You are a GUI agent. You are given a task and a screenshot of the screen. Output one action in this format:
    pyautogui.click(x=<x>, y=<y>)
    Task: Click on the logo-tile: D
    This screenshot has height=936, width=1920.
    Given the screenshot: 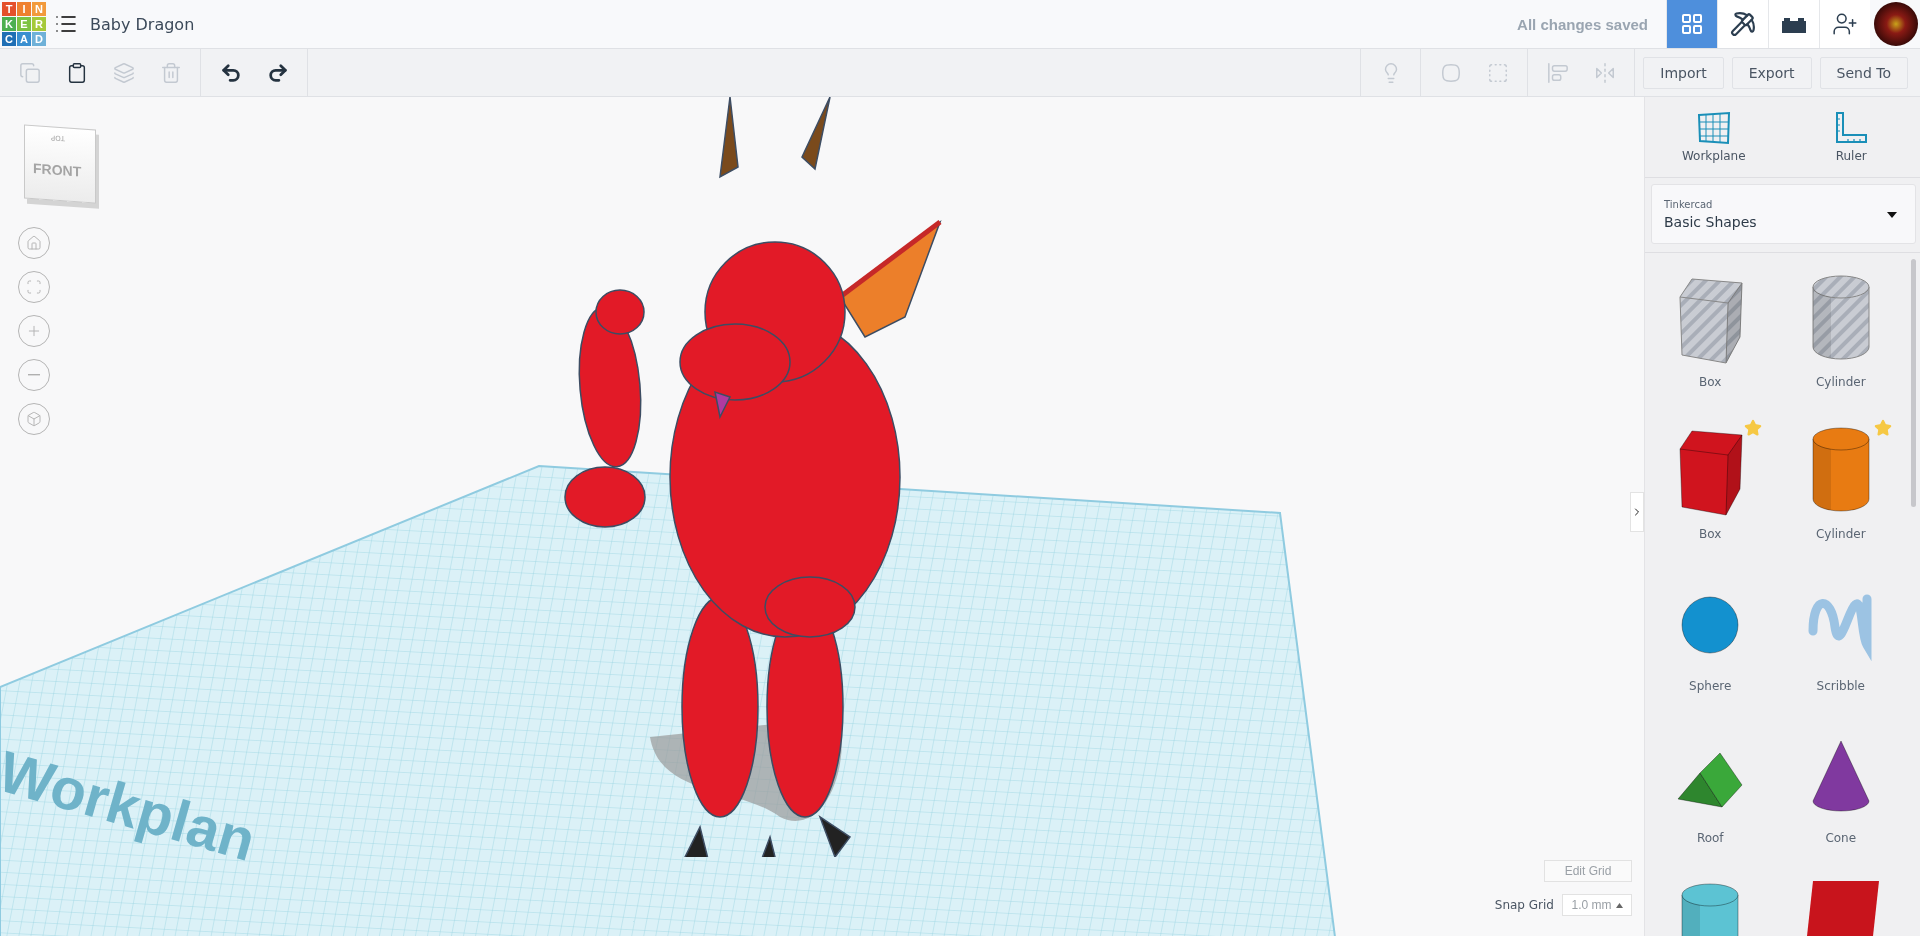 What is the action you would take?
    pyautogui.click(x=39, y=39)
    